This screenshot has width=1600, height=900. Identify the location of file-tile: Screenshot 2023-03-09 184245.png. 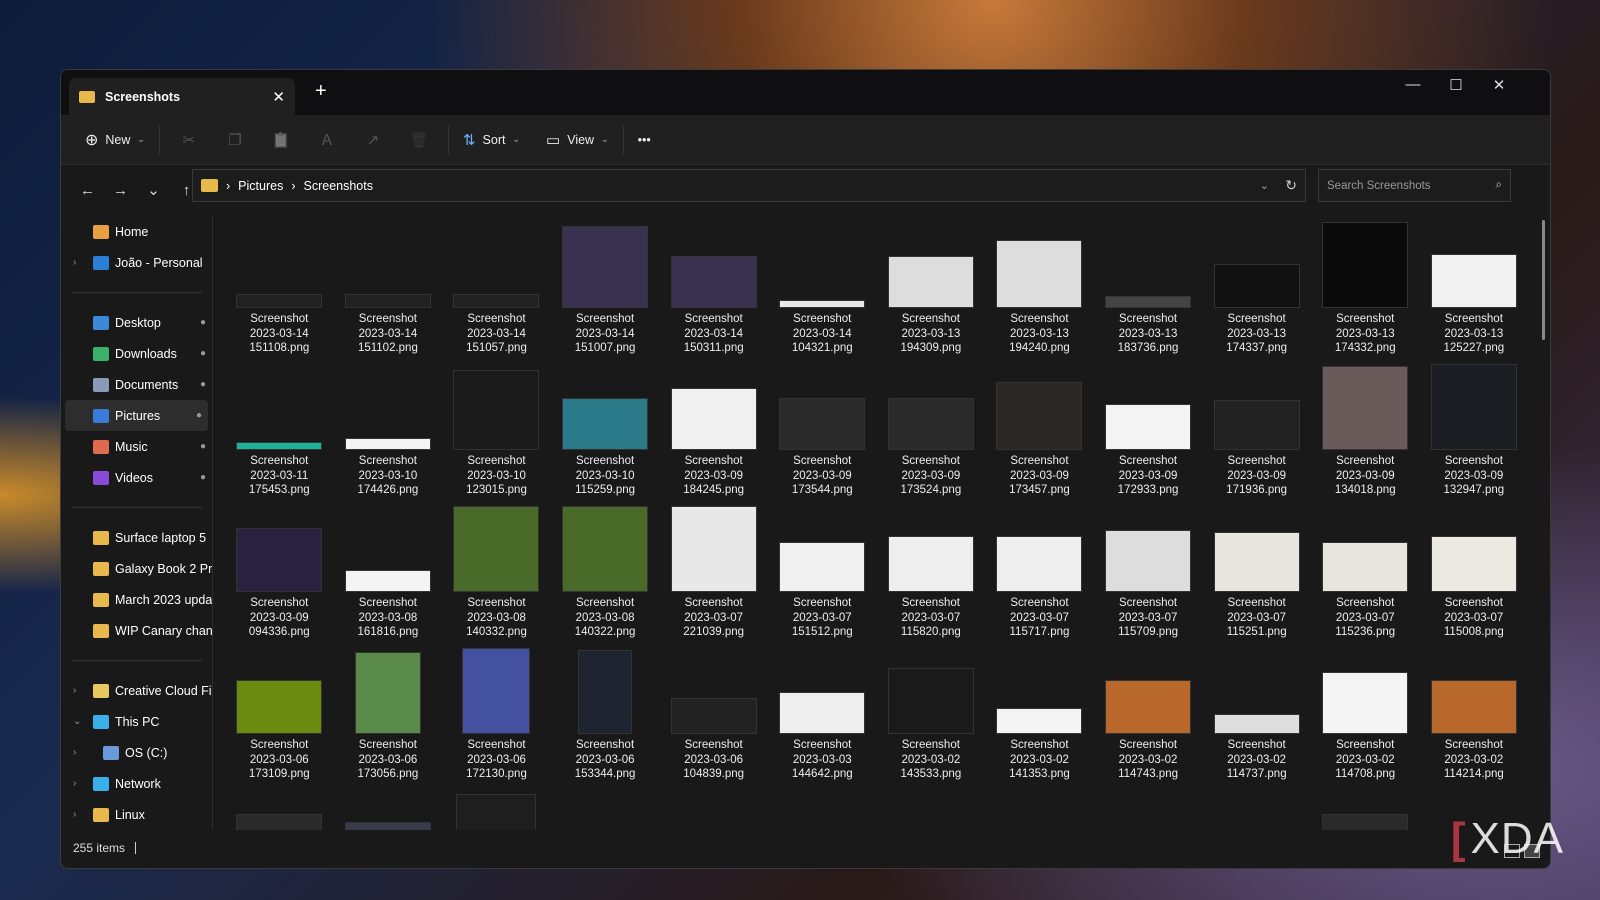
(713, 429).